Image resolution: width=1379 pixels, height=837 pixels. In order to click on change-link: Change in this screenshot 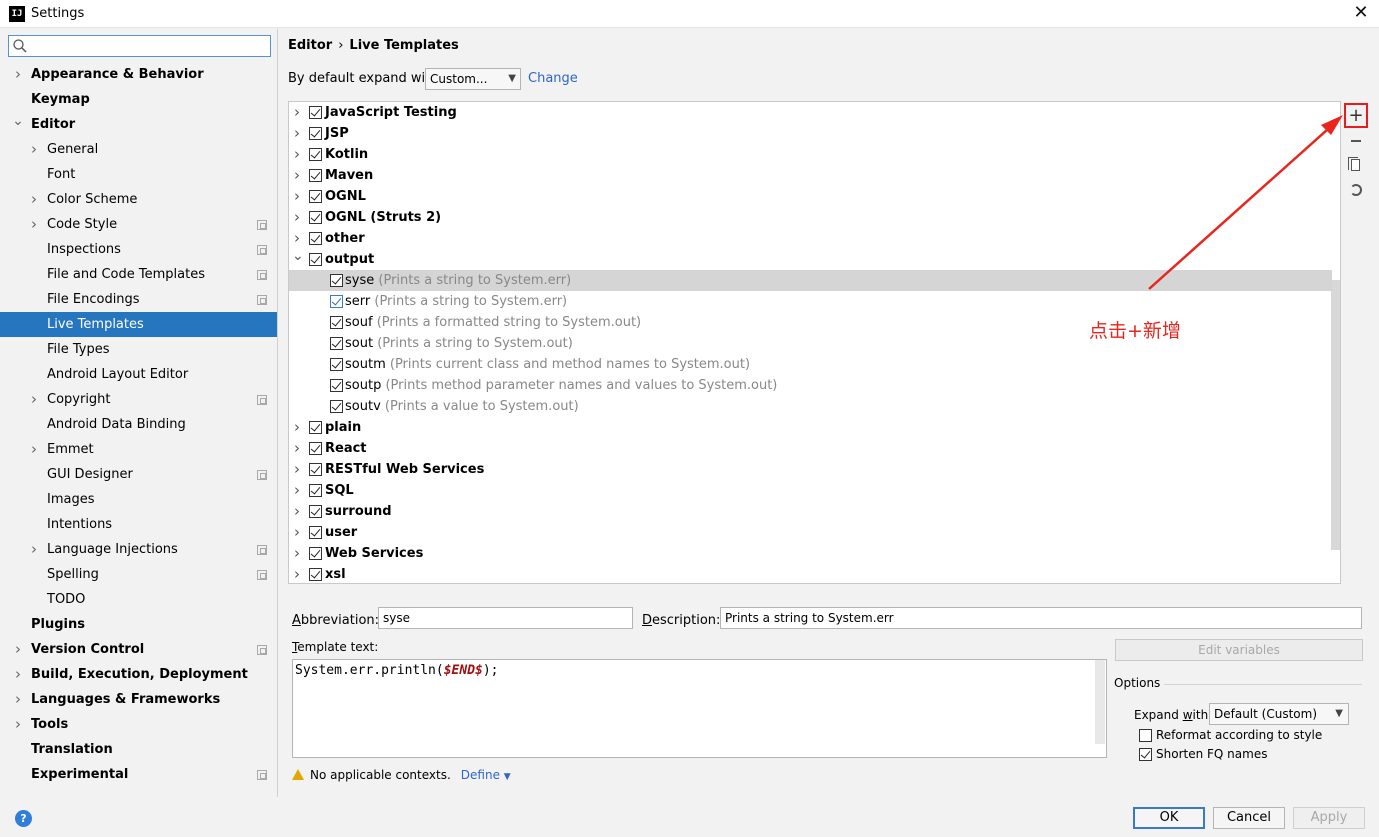, I will do `click(553, 79)`.